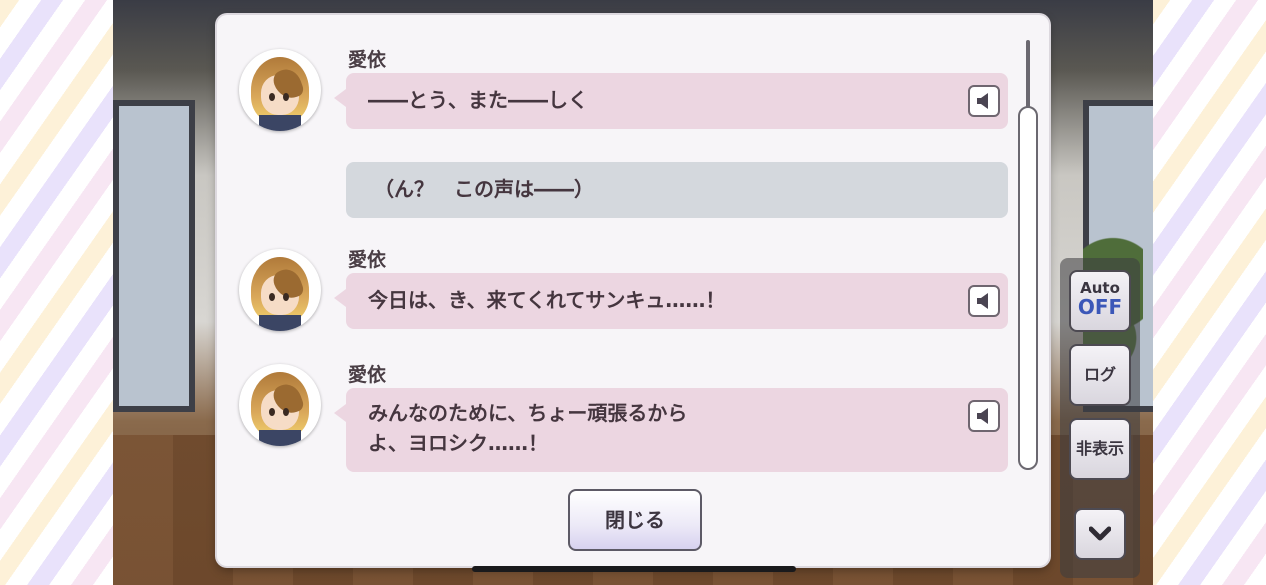  What do you see at coordinates (484, 189) in the screenshot?
I see `narration-text: （ん？ この声は――）` at bounding box center [484, 189].